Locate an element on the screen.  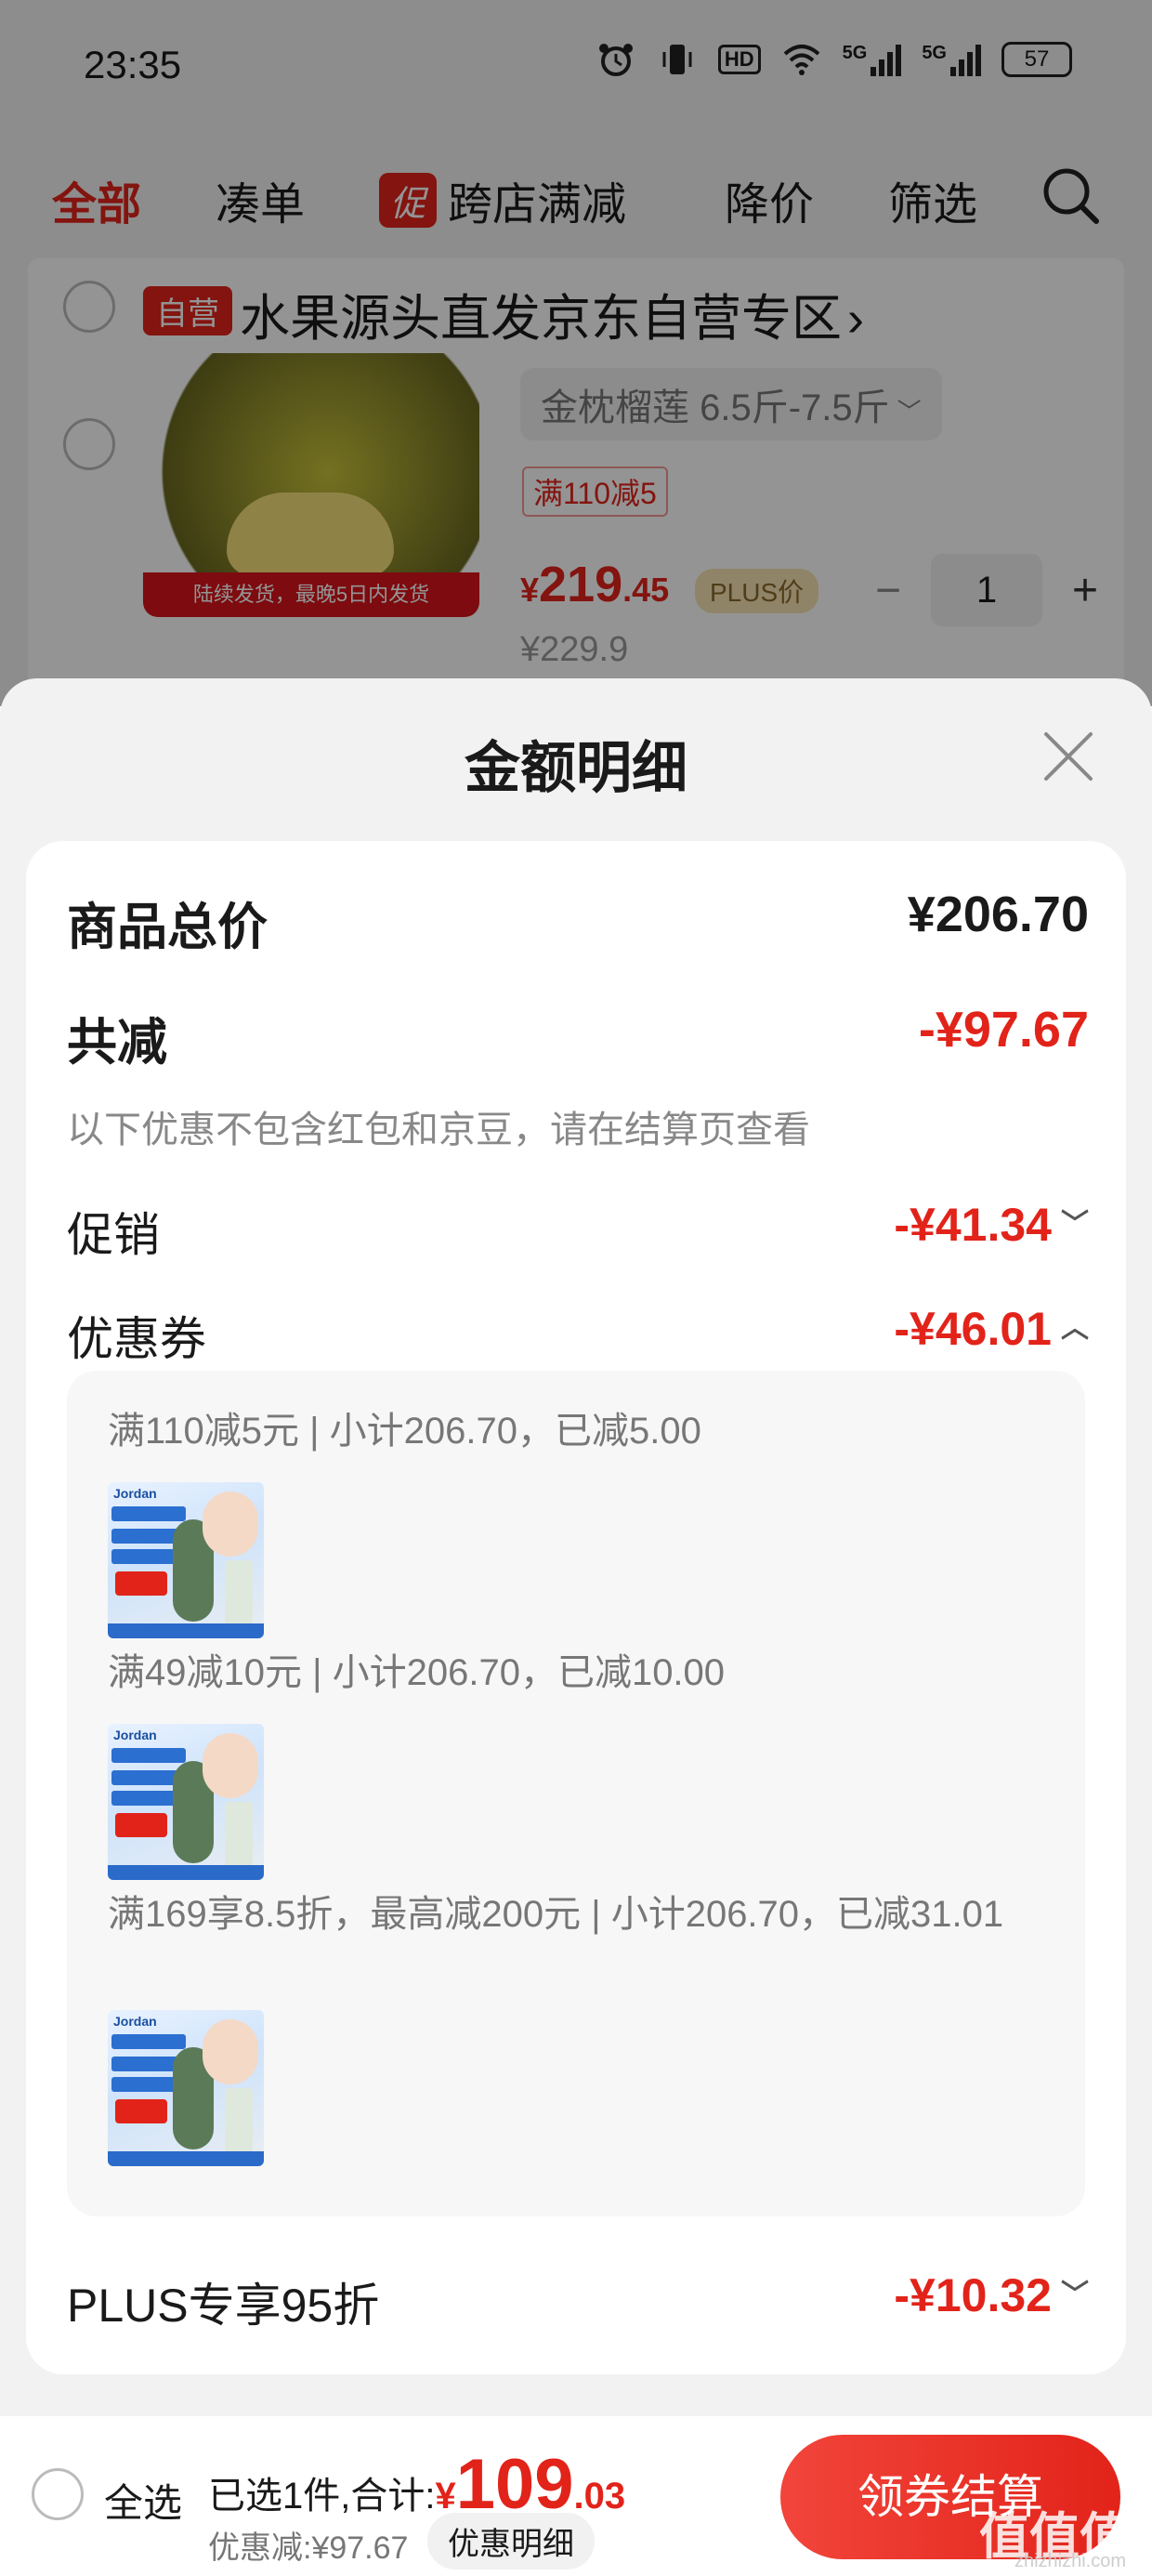
promotion-value-wrap: -¥41.34 ﹀ is located at coordinates (991, 1225).